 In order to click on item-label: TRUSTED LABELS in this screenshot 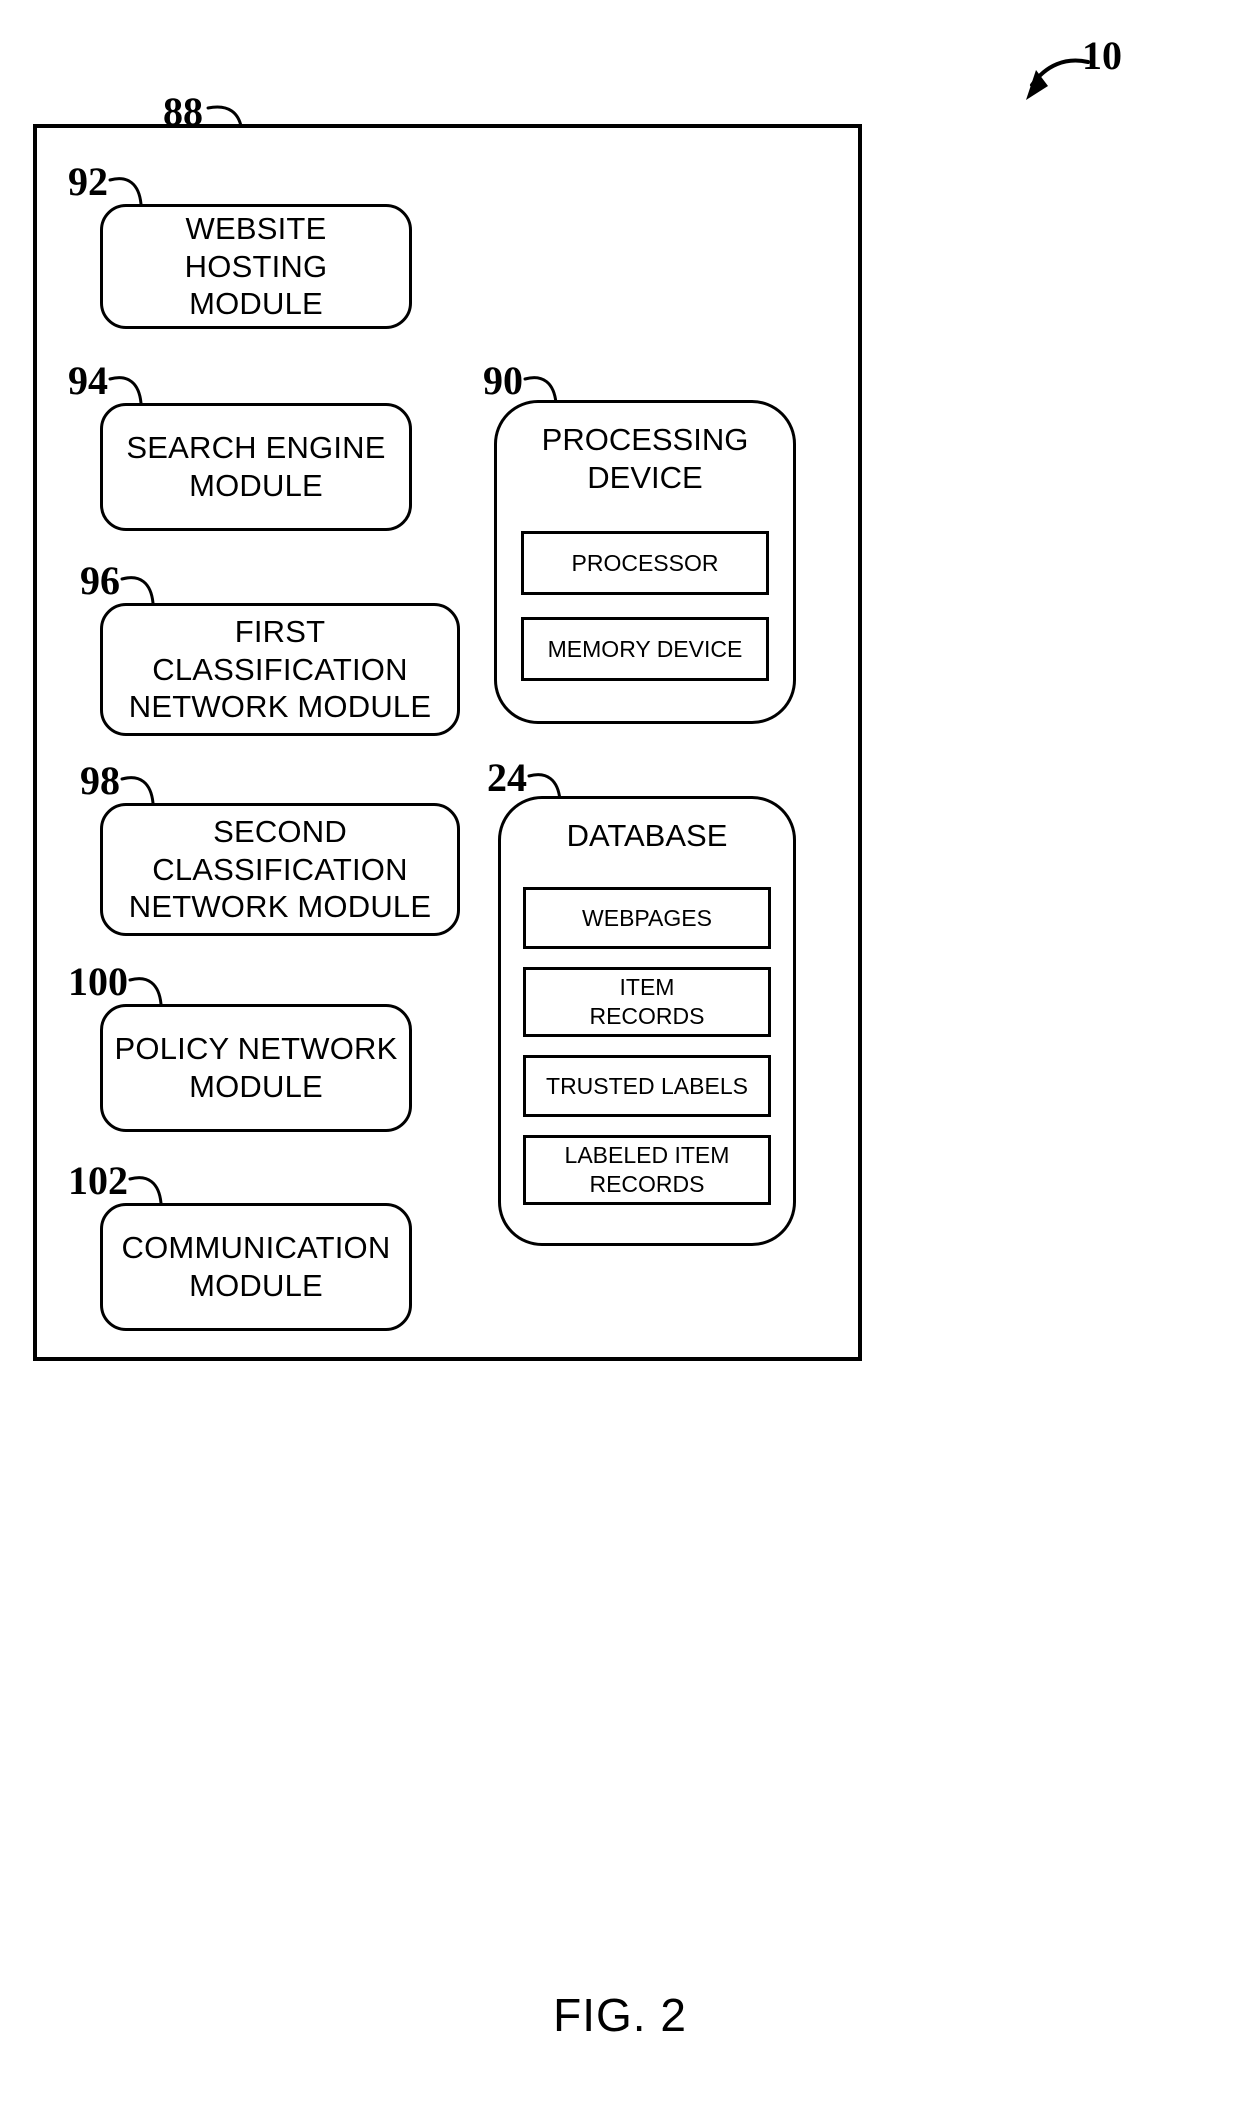, I will do `click(647, 1085)`.